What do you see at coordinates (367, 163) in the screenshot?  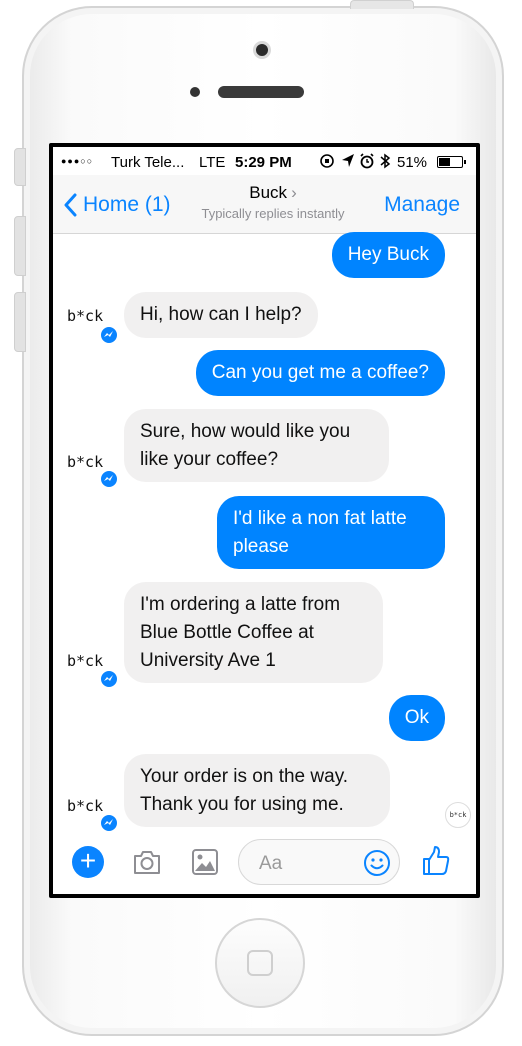 I see `alarm-icon` at bounding box center [367, 163].